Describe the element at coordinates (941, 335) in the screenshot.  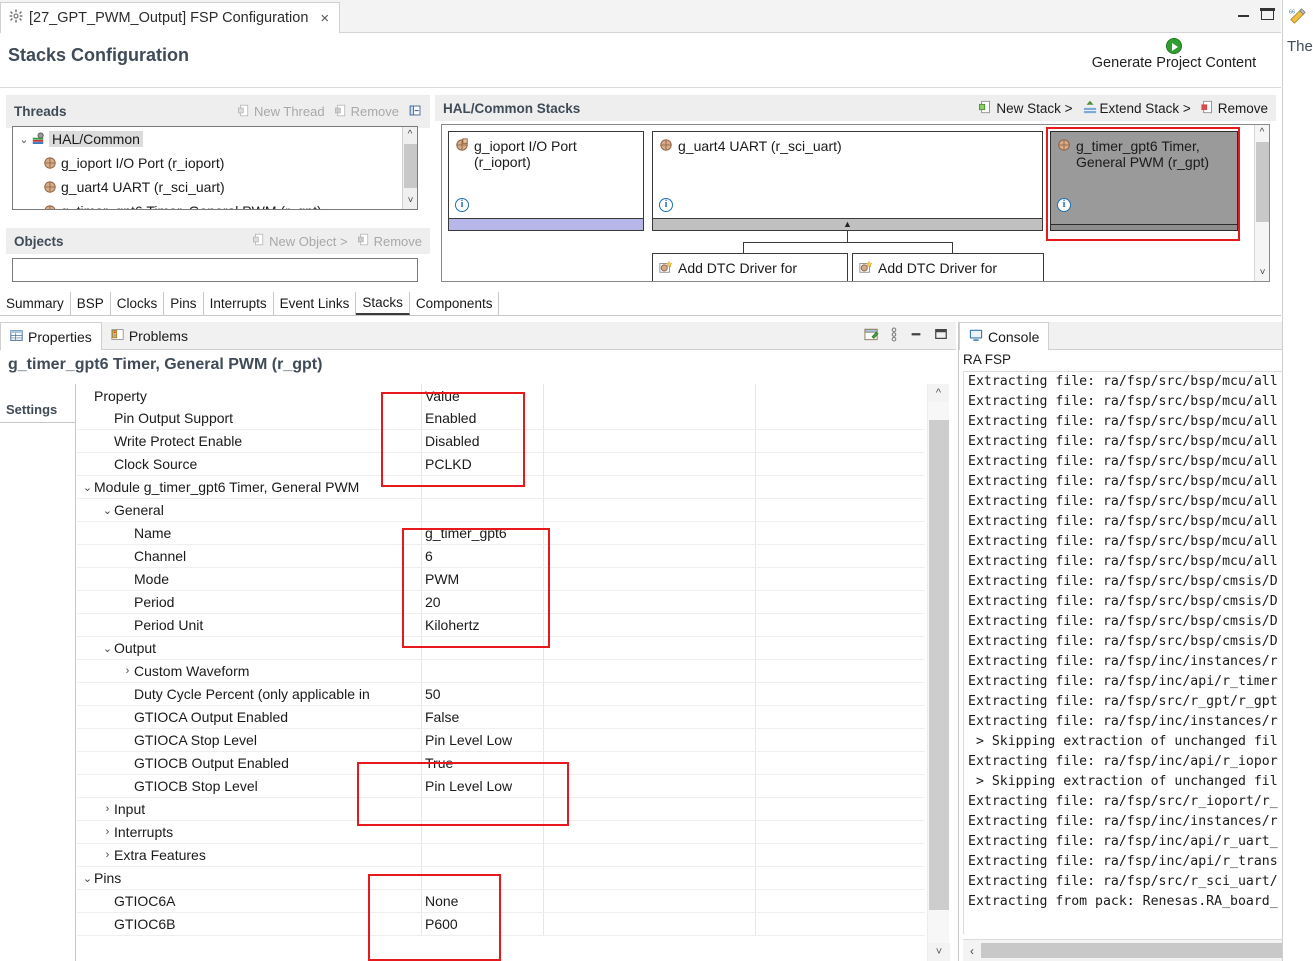
I see `maximize-view-icon` at that location.